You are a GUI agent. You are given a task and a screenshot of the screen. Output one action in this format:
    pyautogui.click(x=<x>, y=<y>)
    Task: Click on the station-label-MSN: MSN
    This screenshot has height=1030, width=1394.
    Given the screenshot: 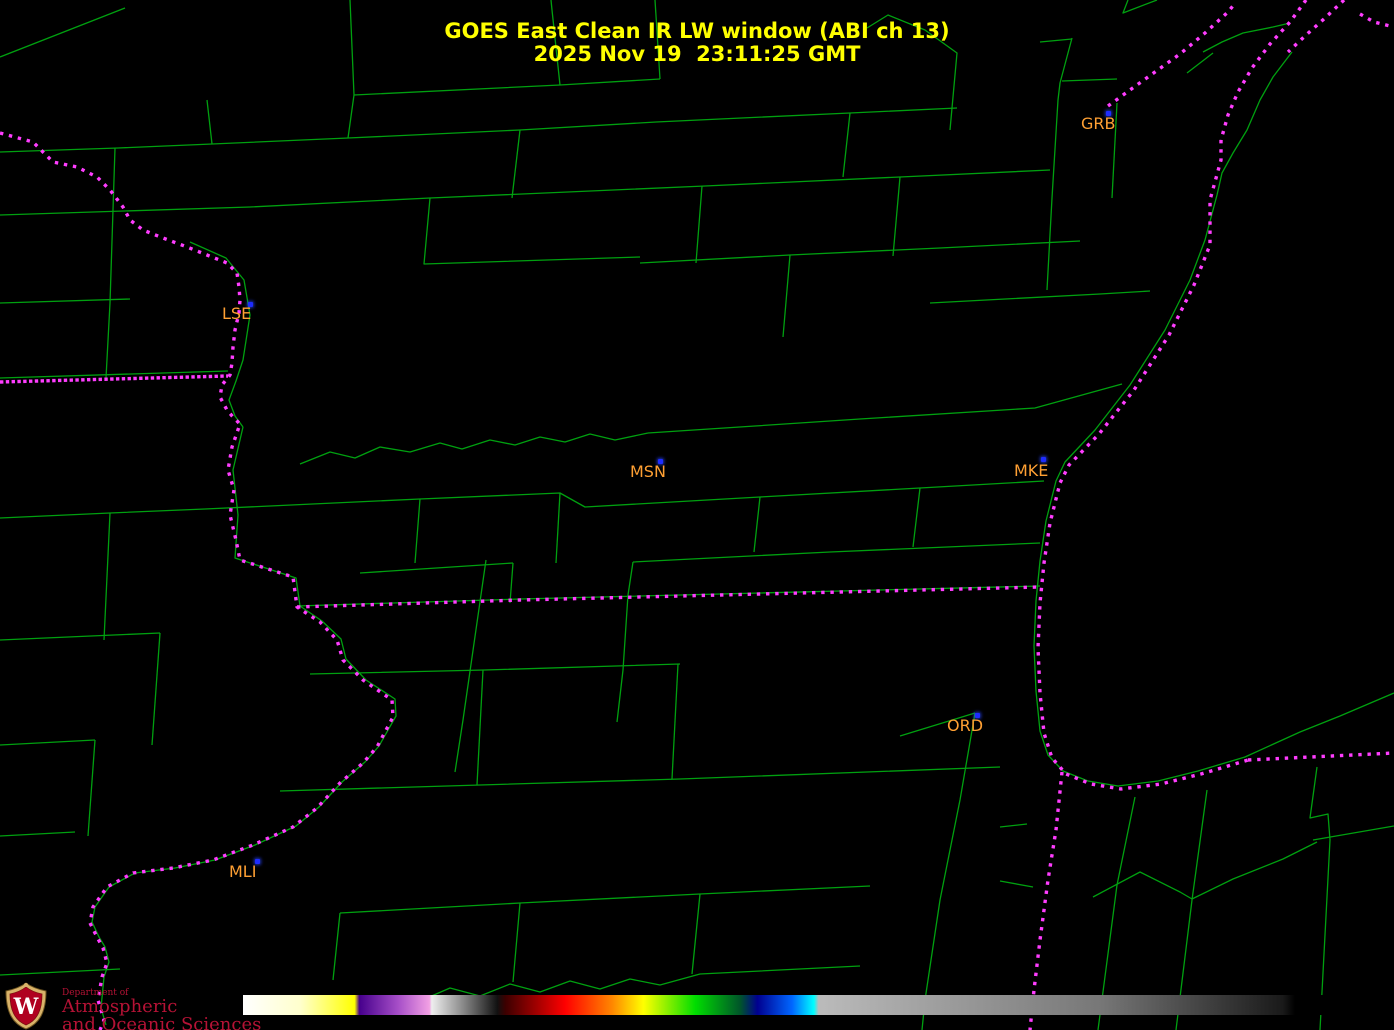 What is the action you would take?
    pyautogui.click(x=648, y=471)
    